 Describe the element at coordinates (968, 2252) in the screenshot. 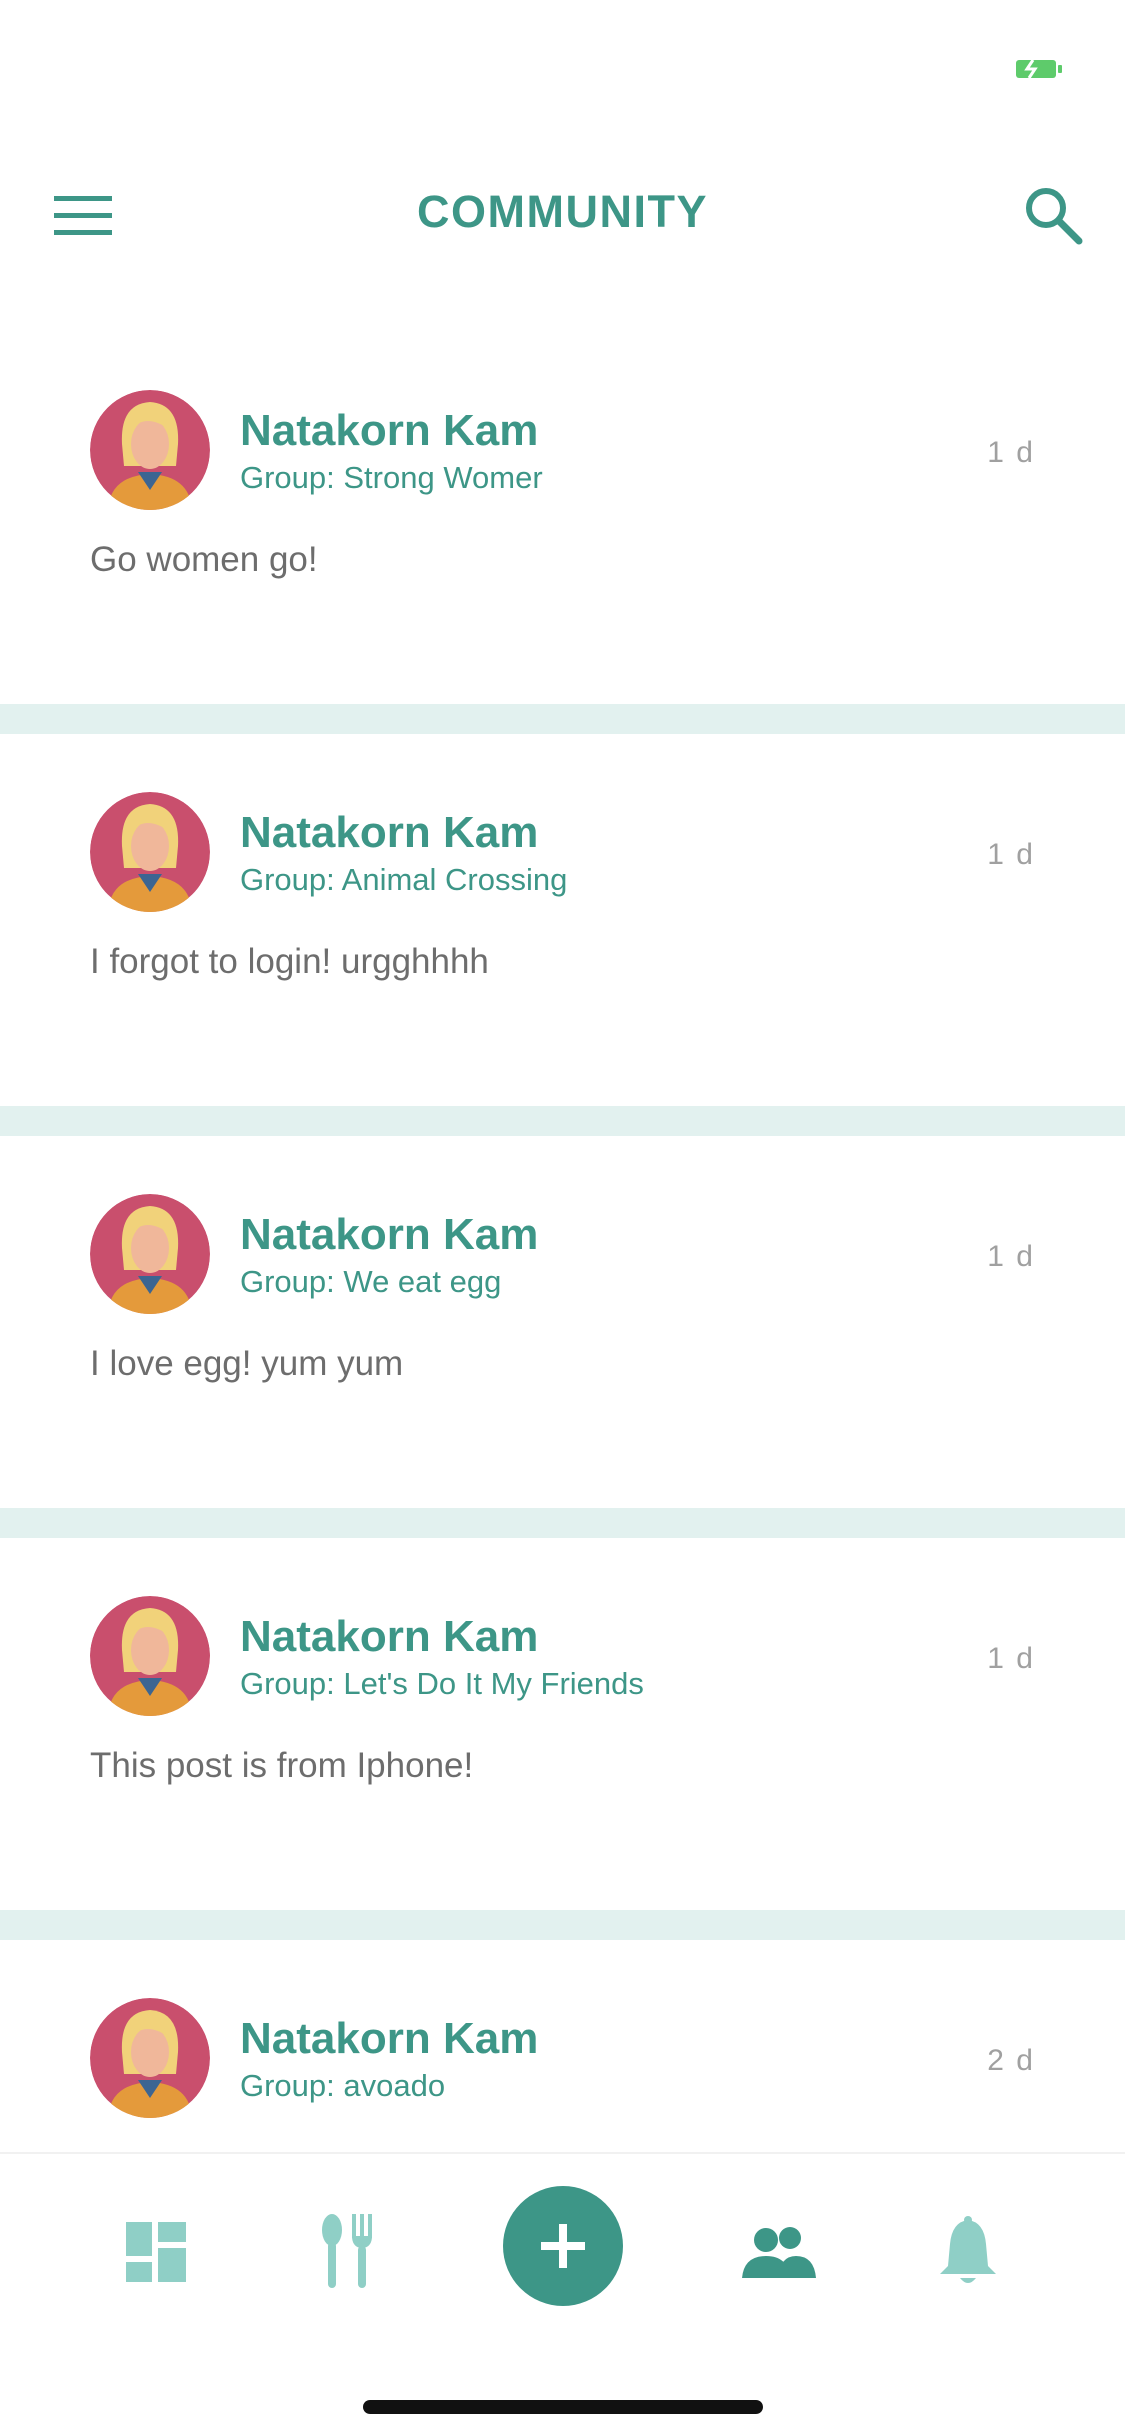

I see `bell-icon` at that location.